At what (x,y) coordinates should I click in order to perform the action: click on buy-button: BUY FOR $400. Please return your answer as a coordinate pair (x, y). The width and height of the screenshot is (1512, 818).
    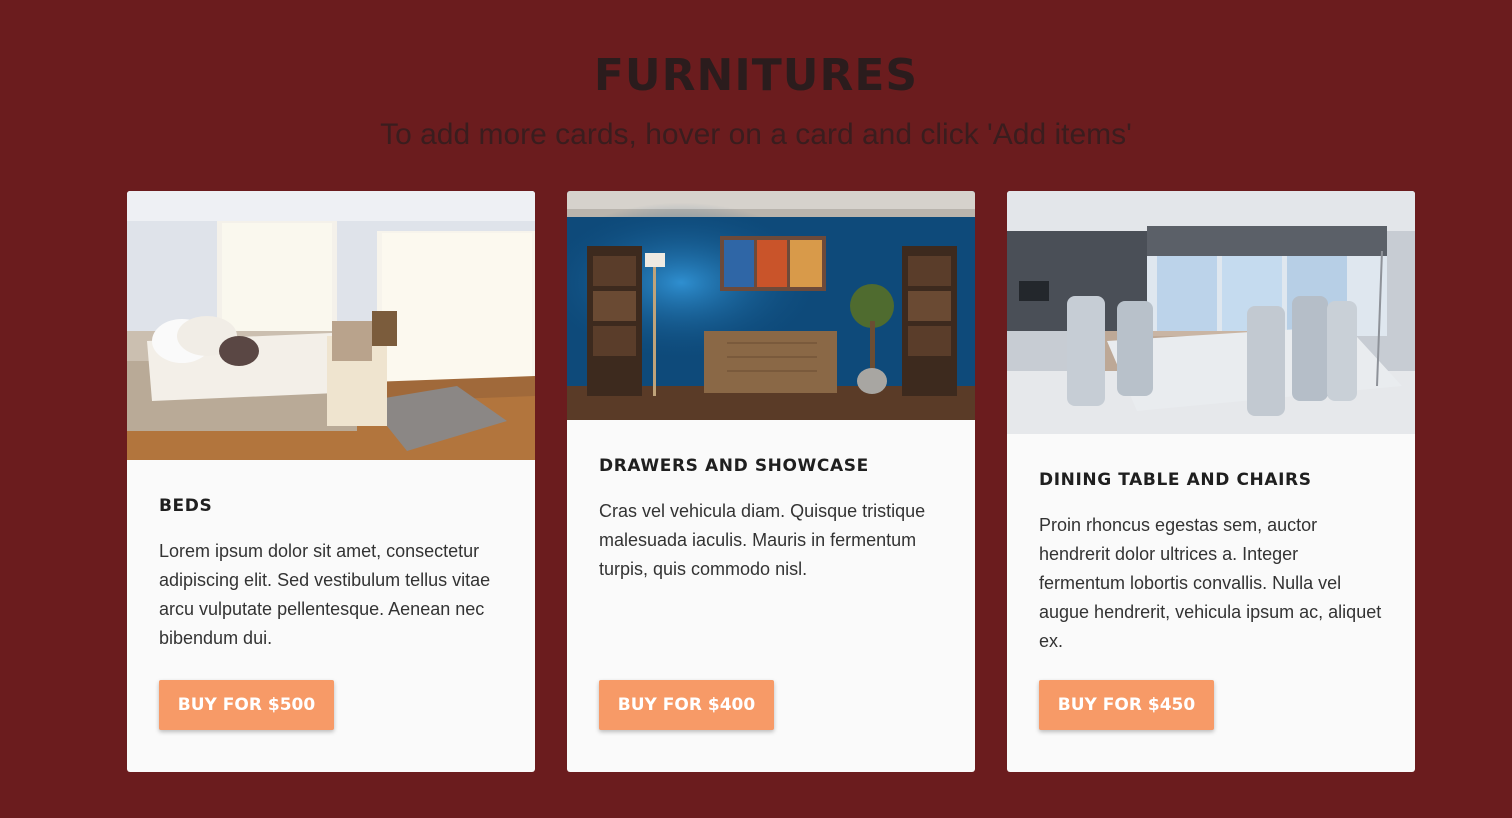
    Looking at the image, I should click on (686, 705).